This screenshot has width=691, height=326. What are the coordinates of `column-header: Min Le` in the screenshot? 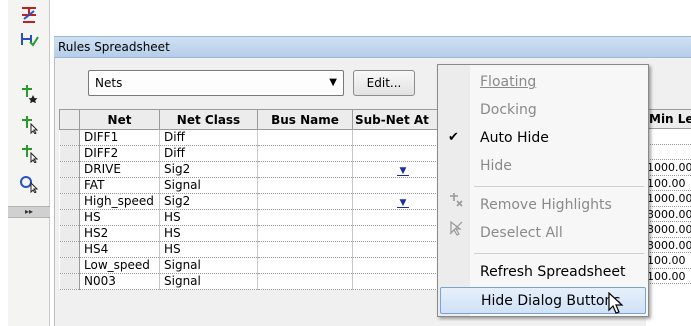 It's located at (668, 119).